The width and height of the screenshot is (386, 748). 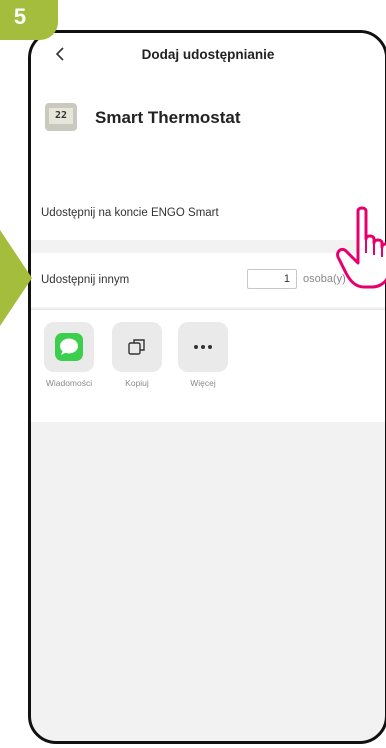 I want to click on thermostat-icon: 22, so click(x=61, y=117).